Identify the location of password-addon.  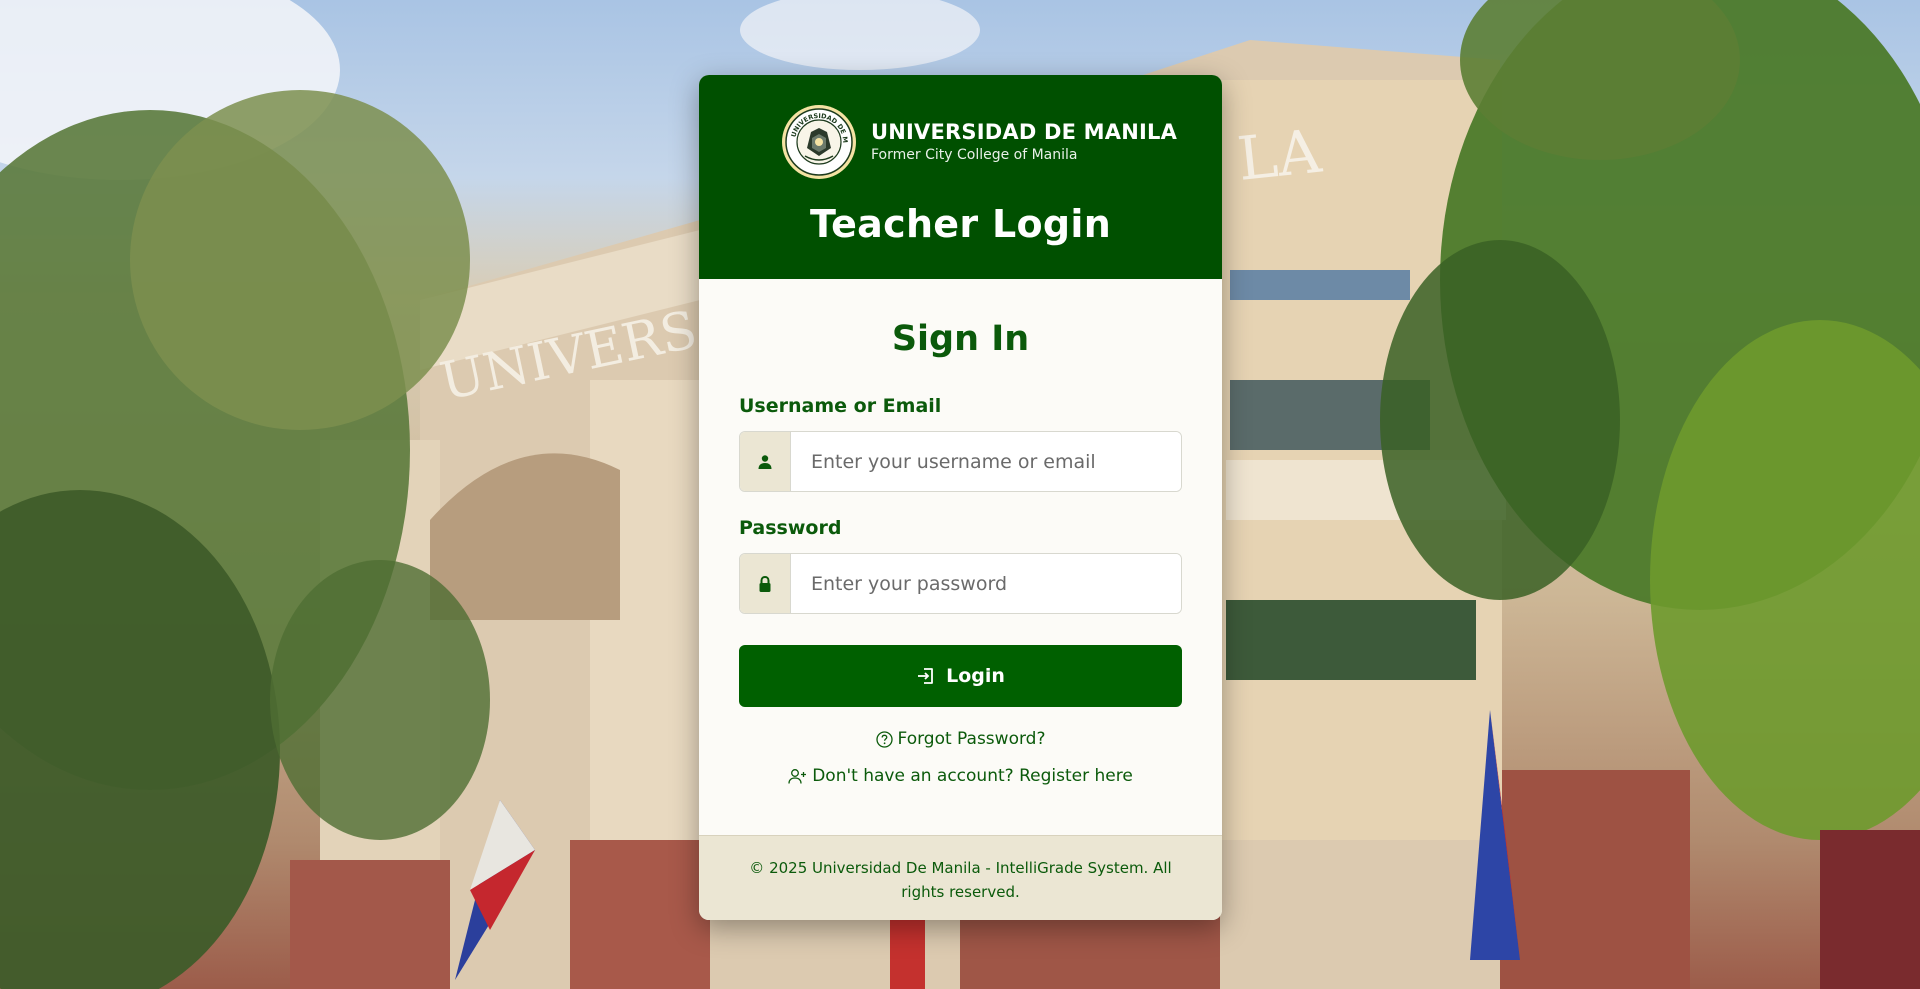
(765, 583).